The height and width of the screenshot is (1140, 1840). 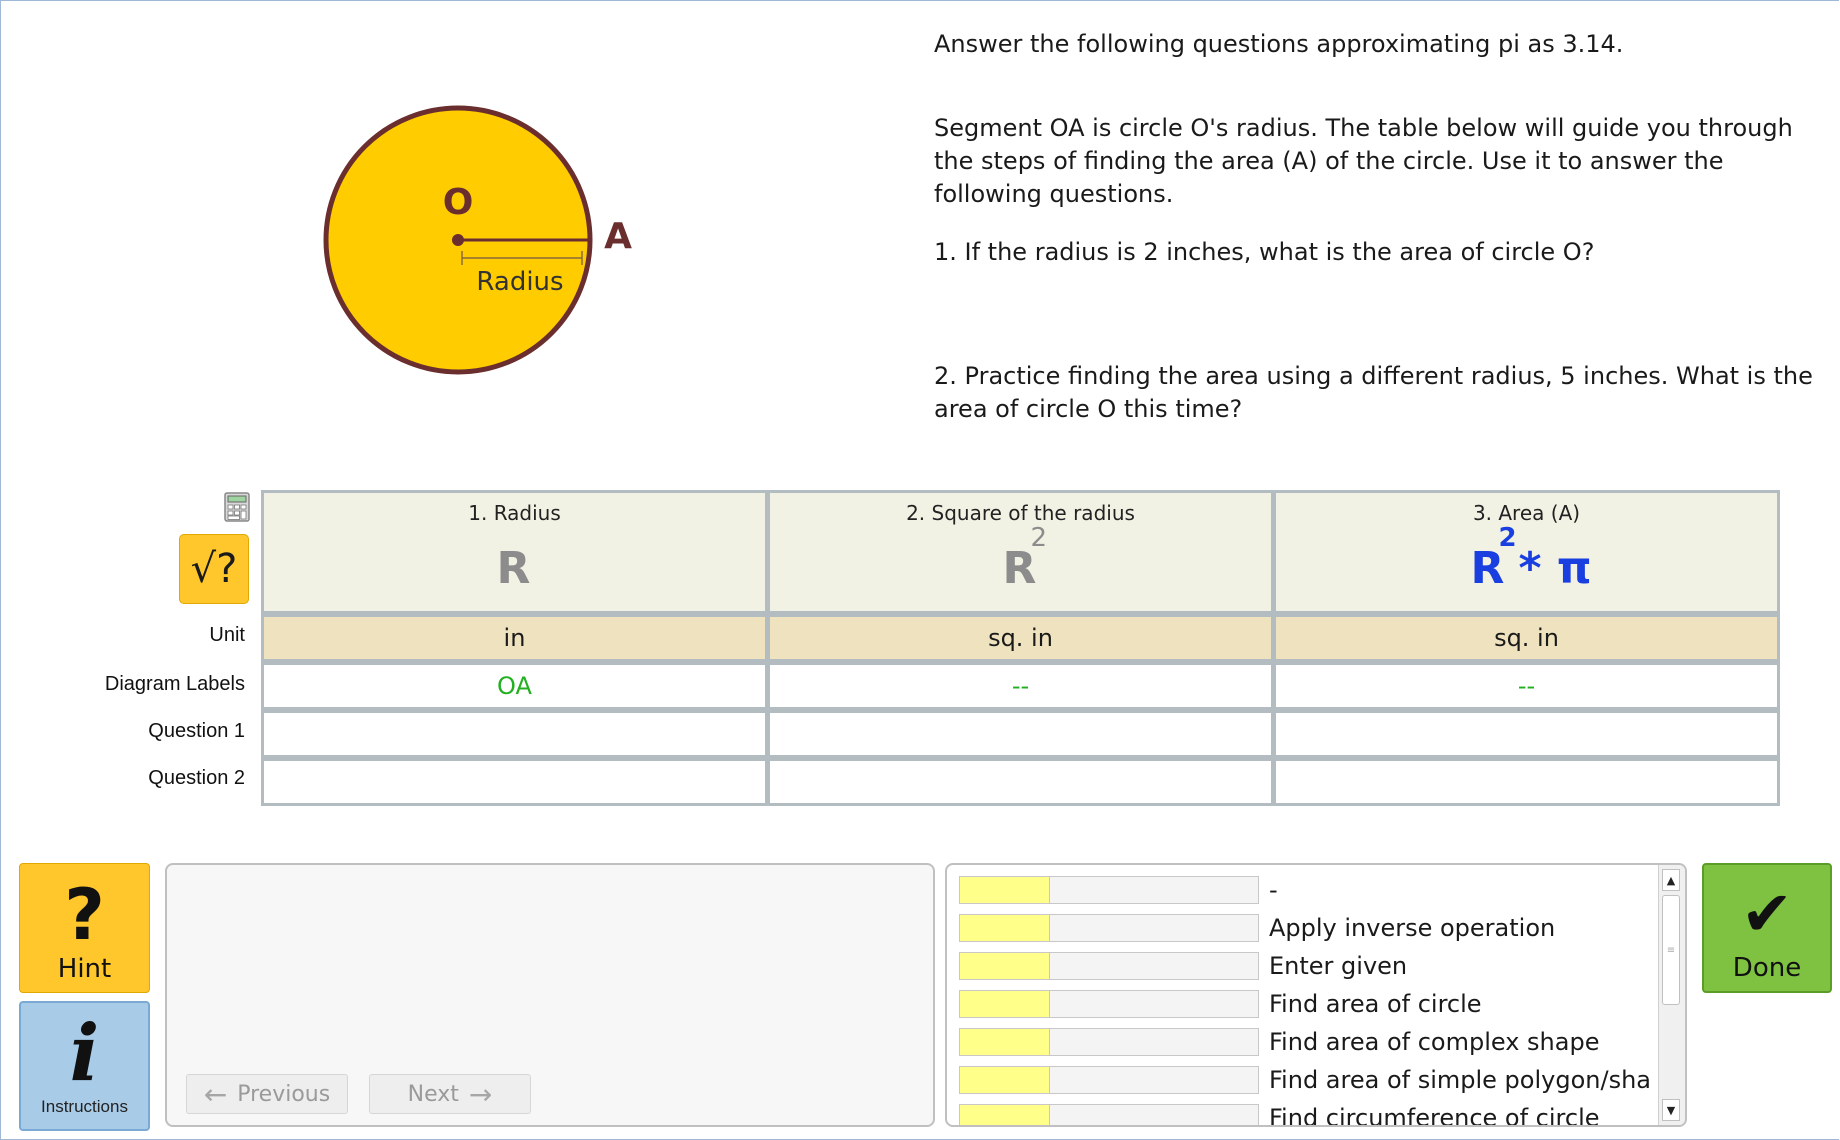 I want to click on unit-cell-radius: in, so click(x=514, y=638).